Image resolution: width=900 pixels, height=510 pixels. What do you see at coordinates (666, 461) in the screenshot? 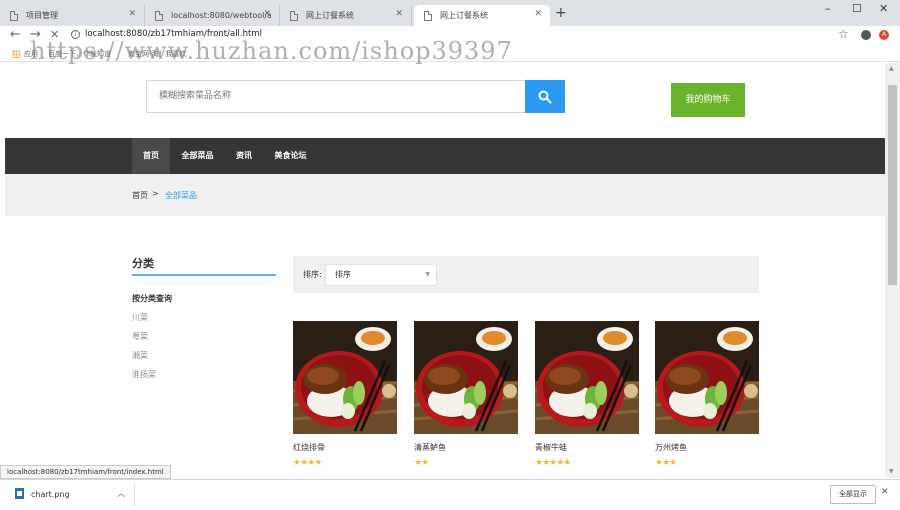
I see `star-rating: ★★★` at bounding box center [666, 461].